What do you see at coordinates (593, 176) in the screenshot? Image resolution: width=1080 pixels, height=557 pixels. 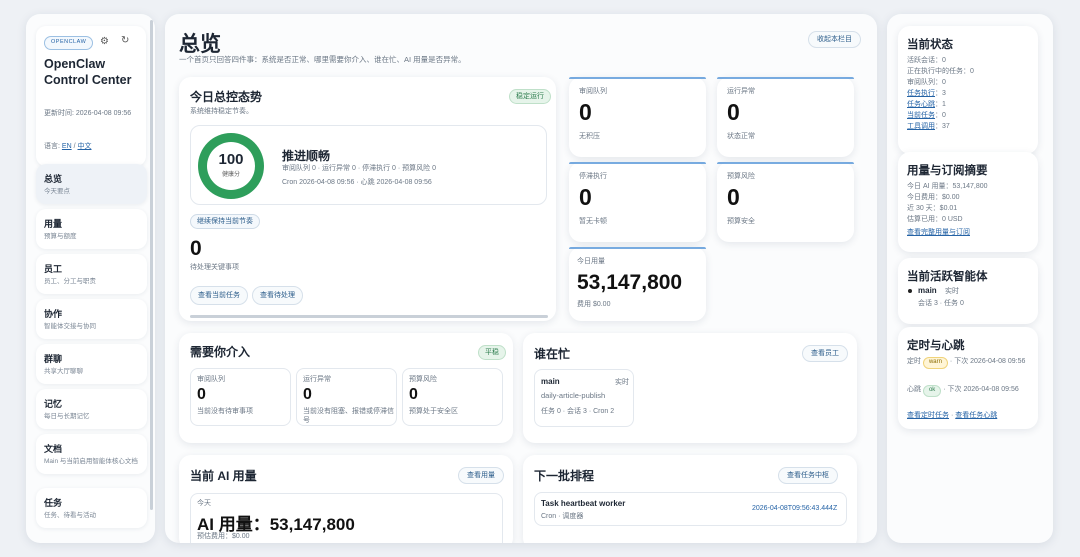 I see `stat-label: 停滞执行` at bounding box center [593, 176].